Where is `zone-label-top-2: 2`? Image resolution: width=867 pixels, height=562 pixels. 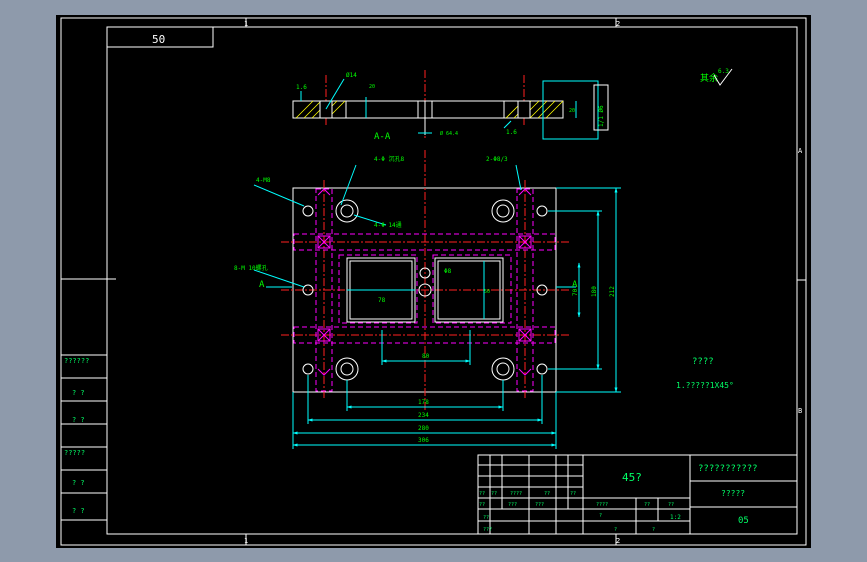 zone-label-top-2: 2 is located at coordinates (618, 24).